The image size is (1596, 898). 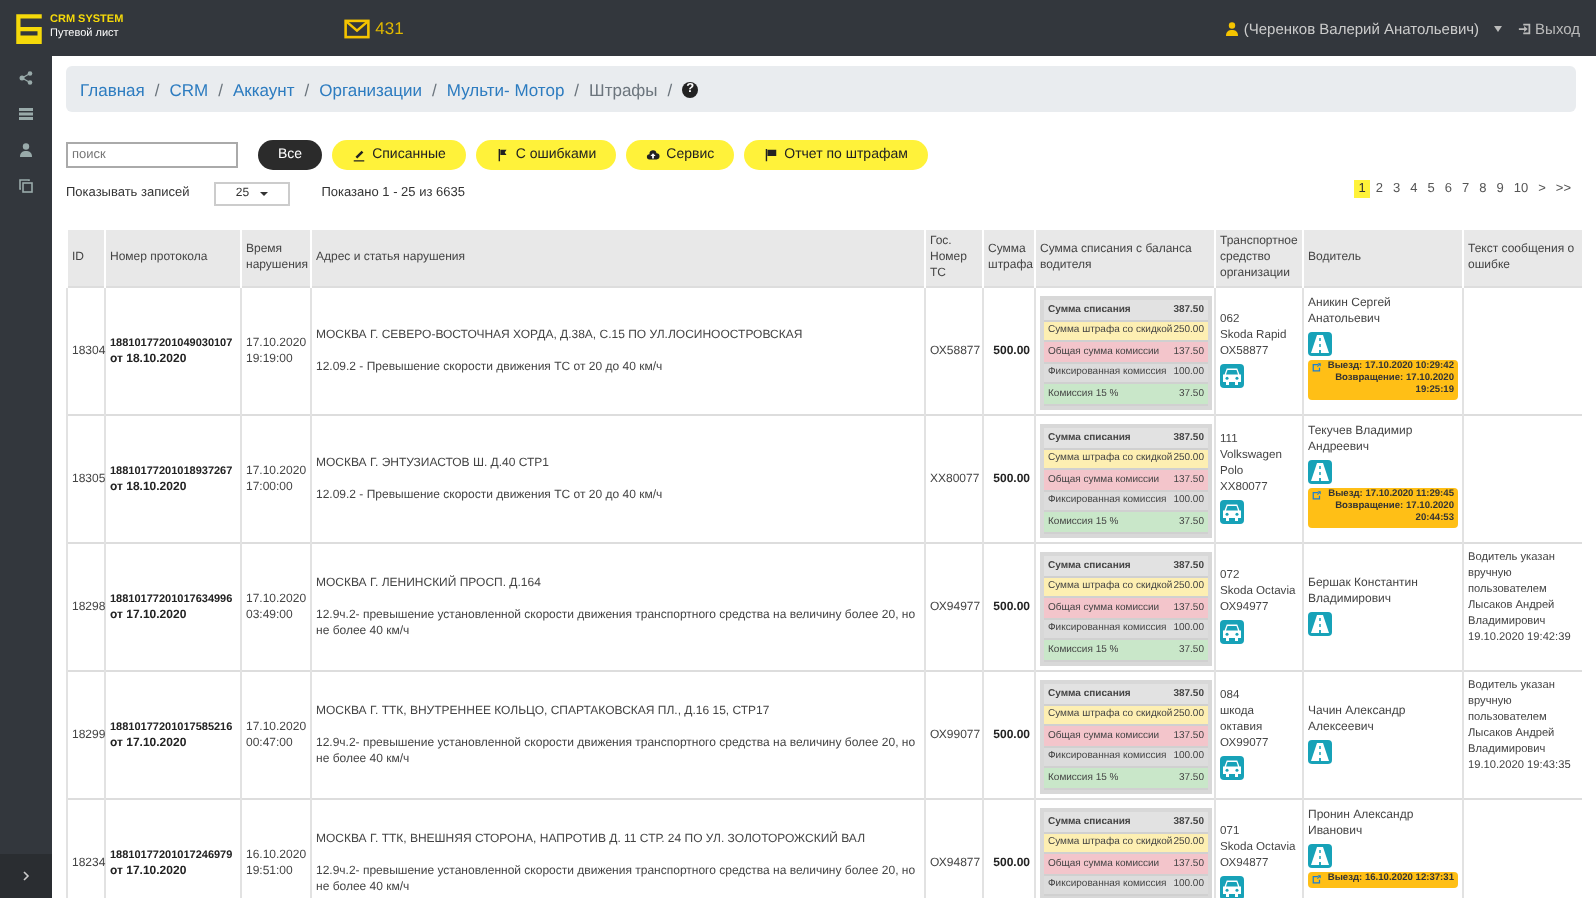 What do you see at coordinates (26, 78) in the screenshot?
I see `share-icon` at bounding box center [26, 78].